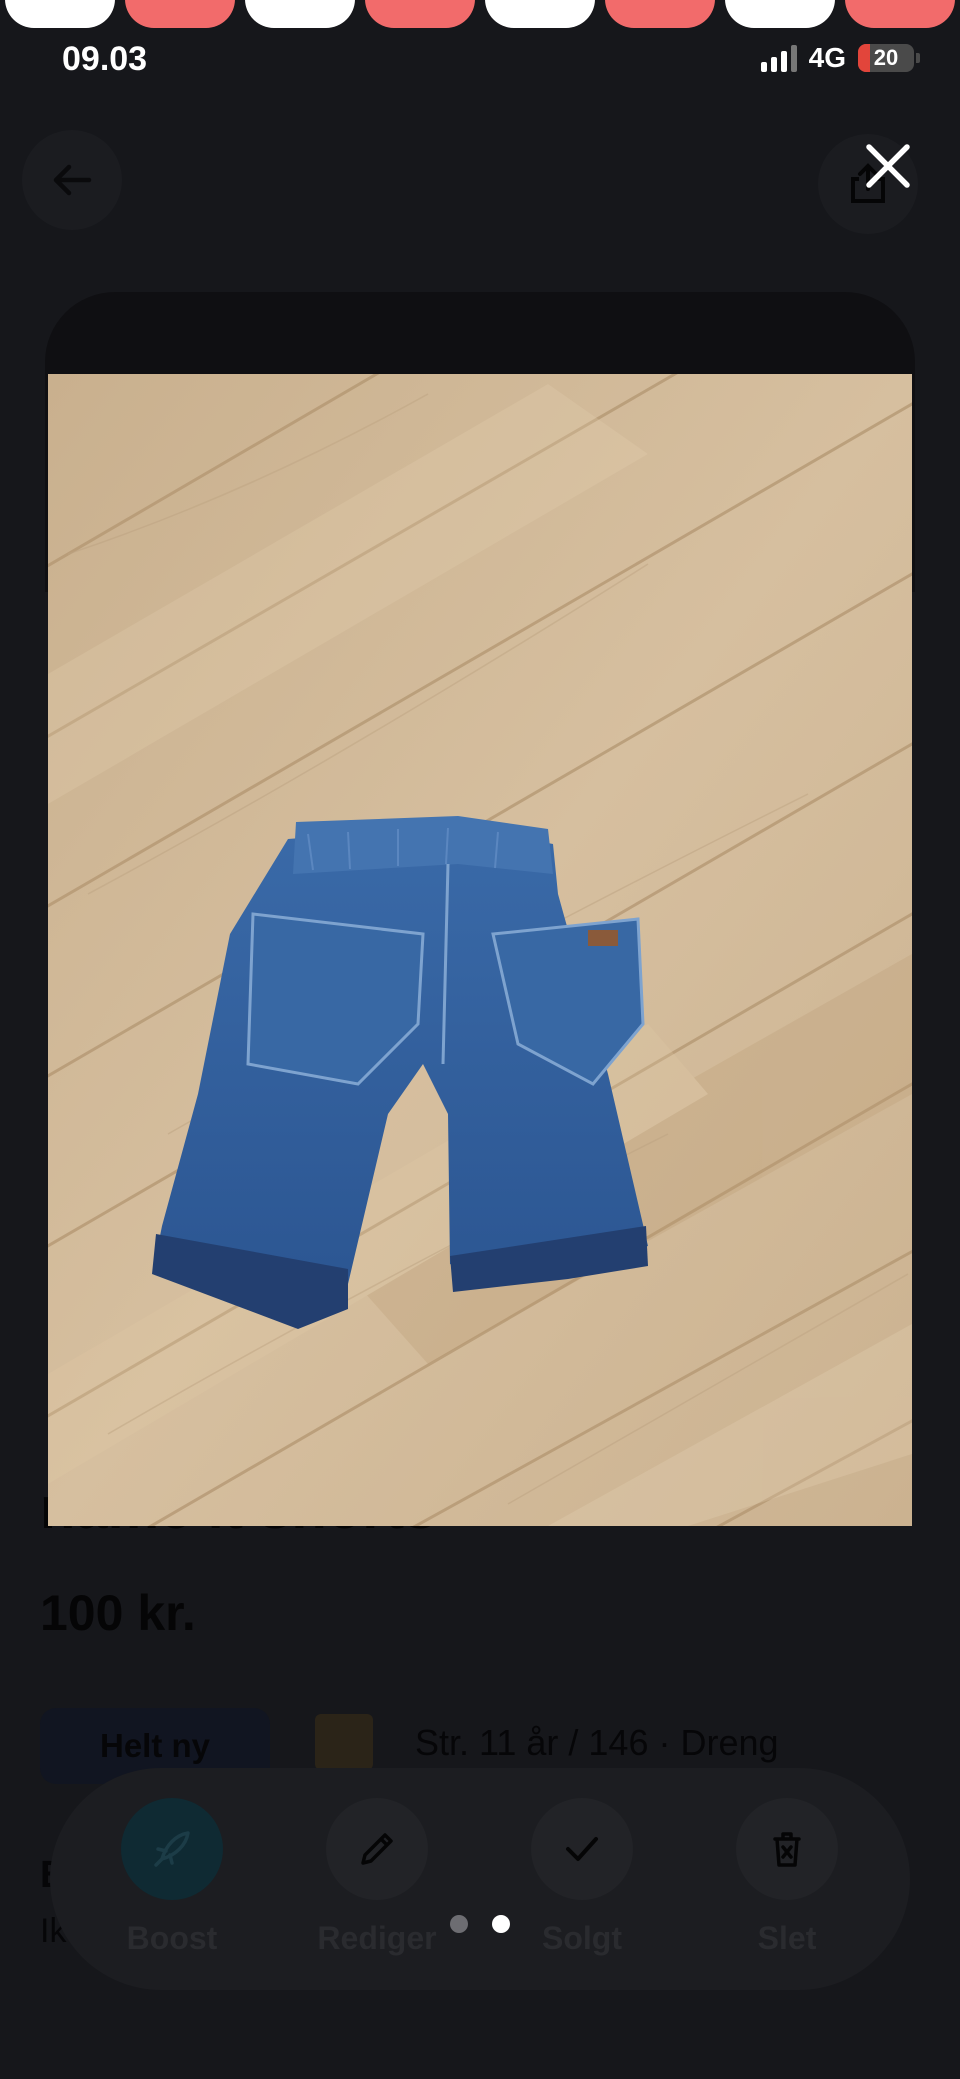  I want to click on pencil-icon, so click(377, 1849).